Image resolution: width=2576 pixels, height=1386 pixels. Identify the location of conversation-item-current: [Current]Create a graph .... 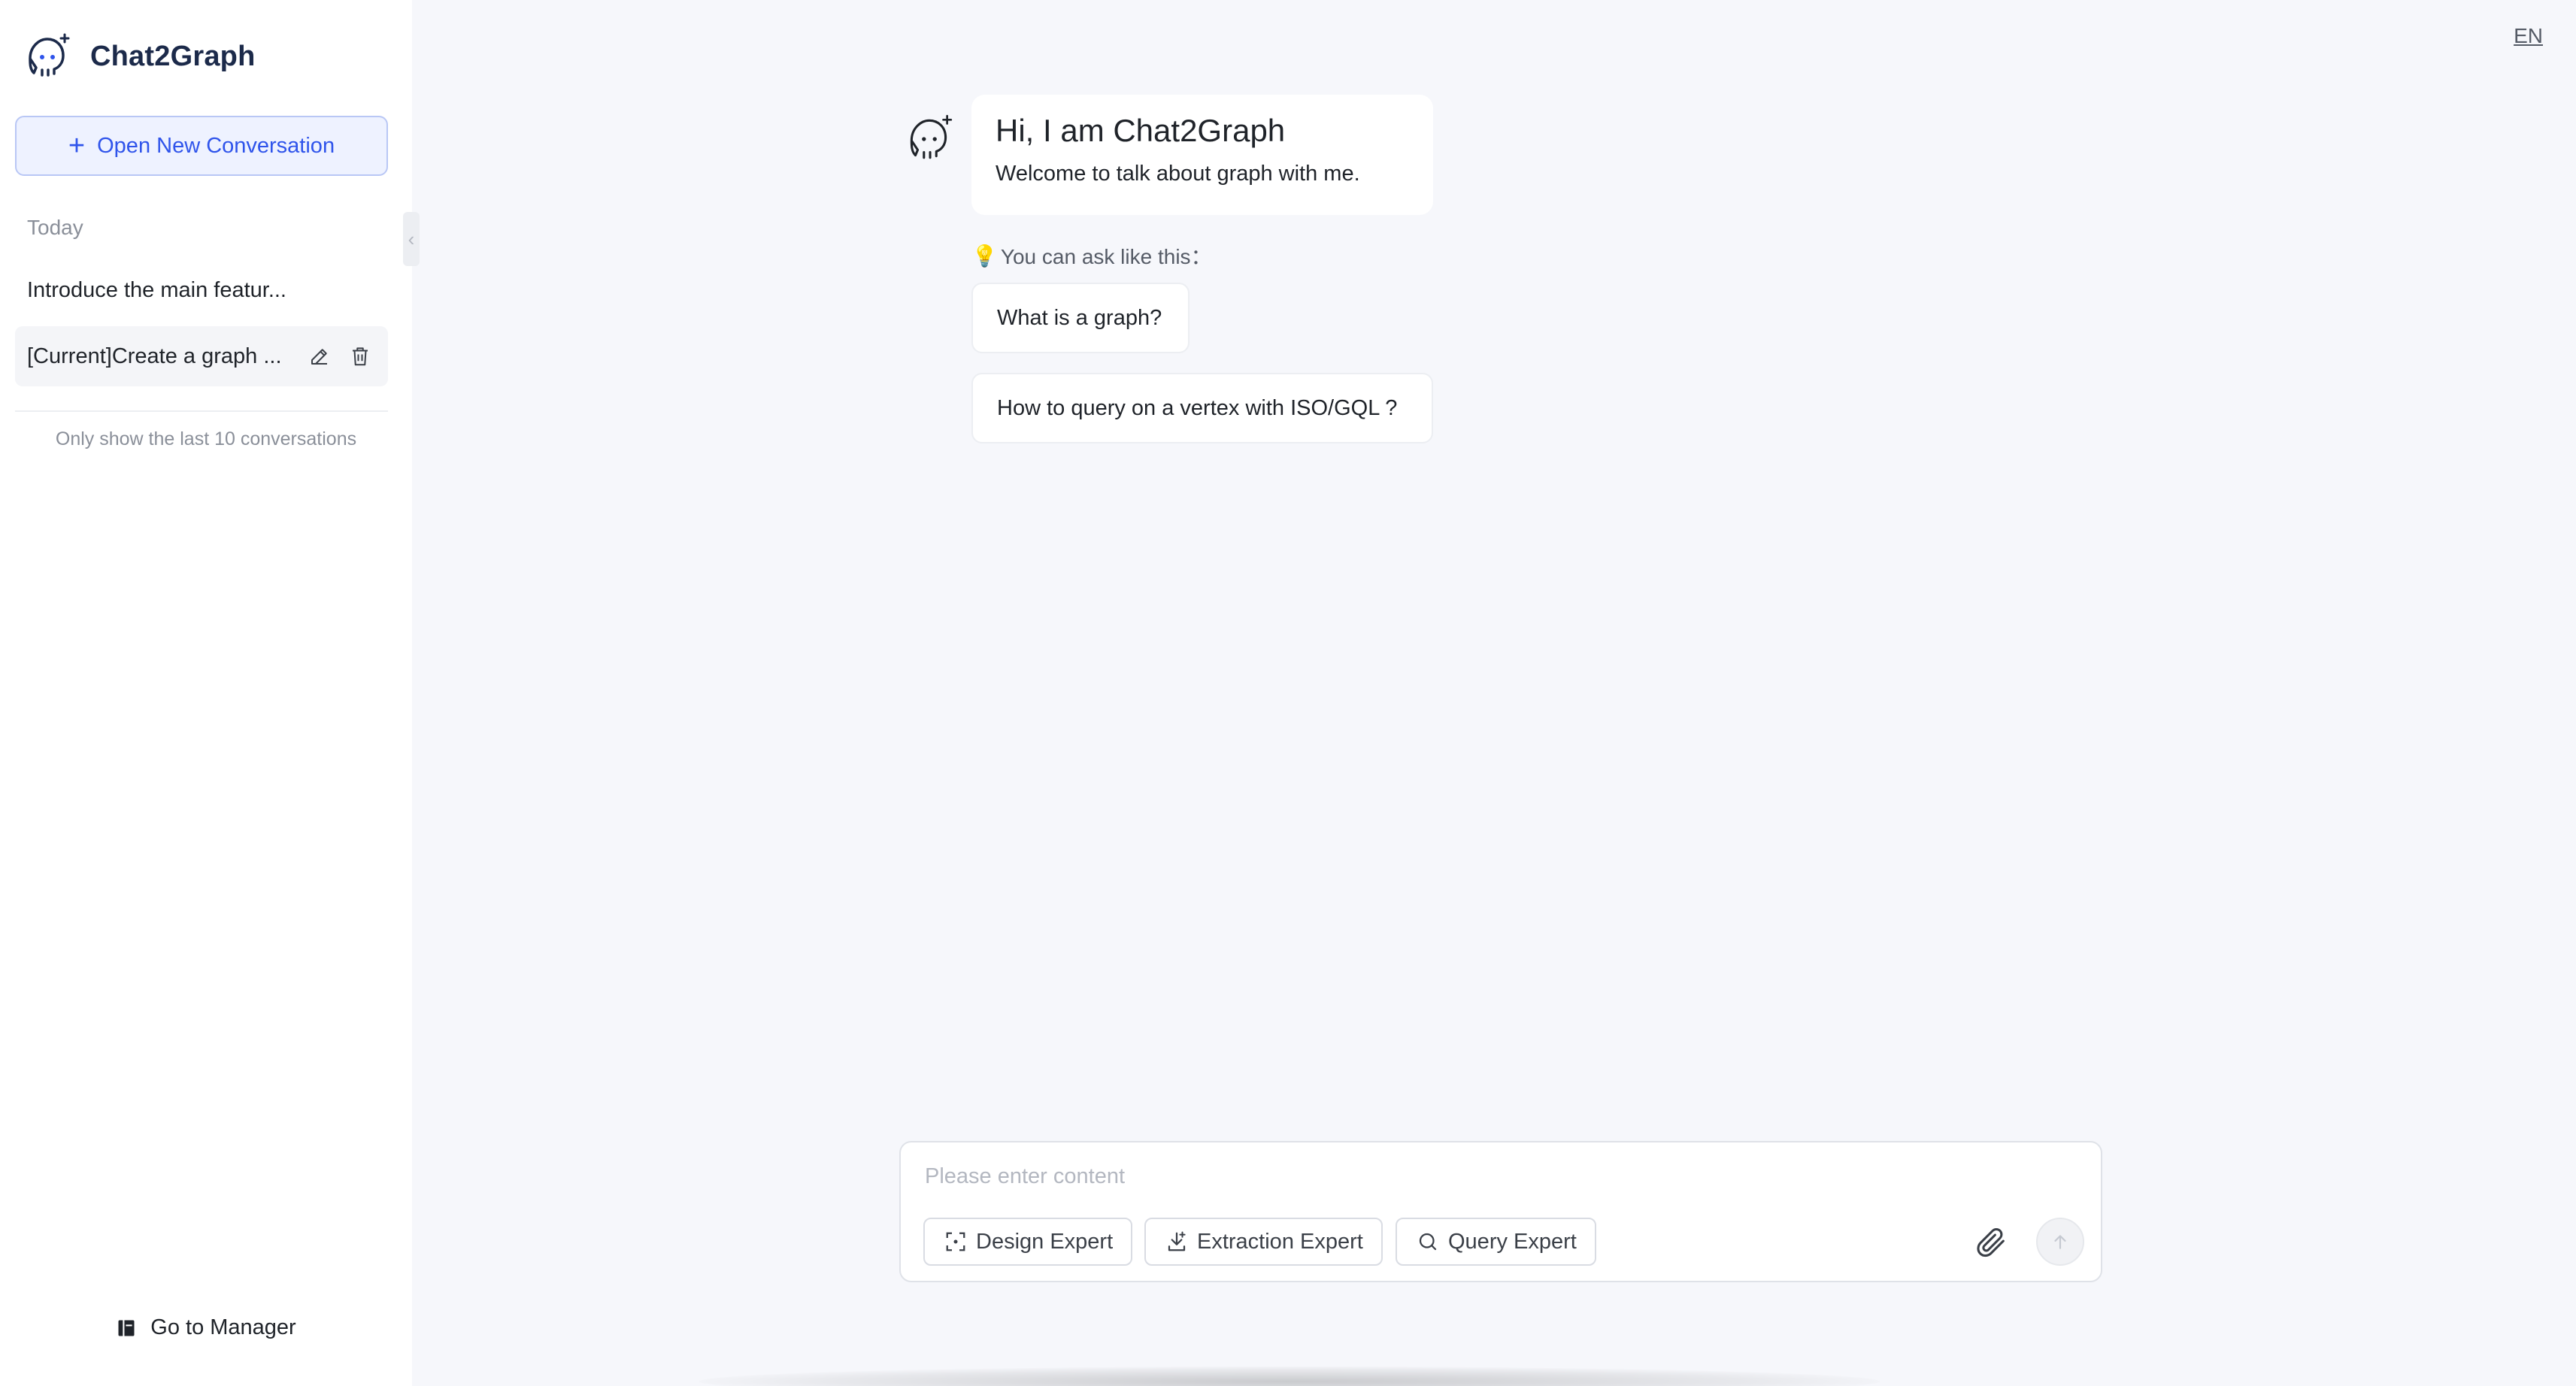
(201, 356).